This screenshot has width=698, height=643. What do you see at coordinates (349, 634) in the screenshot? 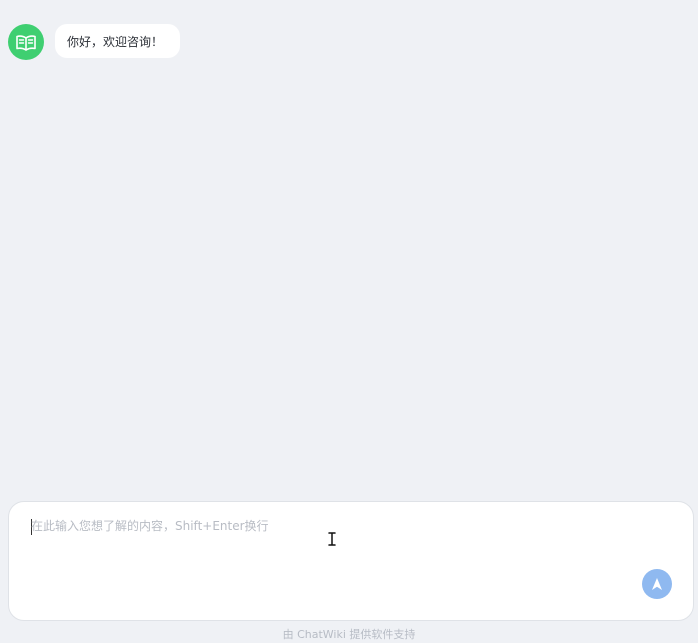
I see `powered-by-note: 由 ChatWiki 提供软件支持` at bounding box center [349, 634].